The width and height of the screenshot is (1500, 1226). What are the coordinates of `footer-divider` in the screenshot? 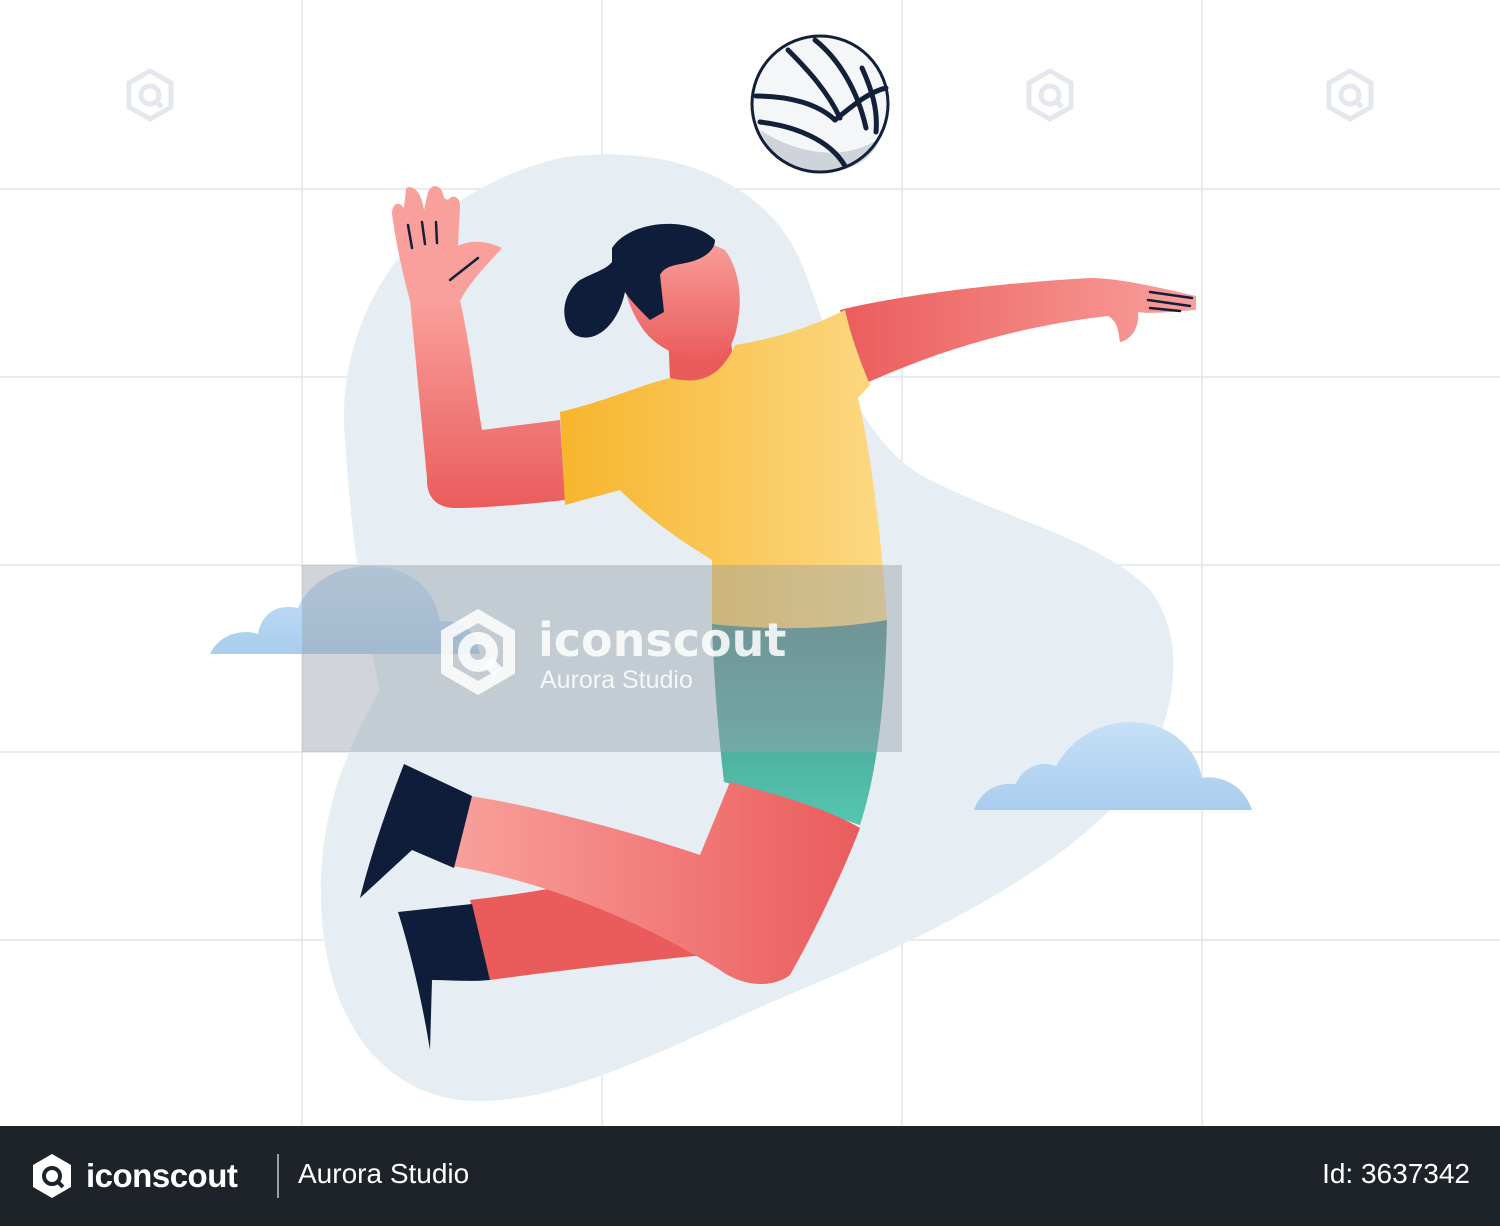 It's located at (278, 1176).